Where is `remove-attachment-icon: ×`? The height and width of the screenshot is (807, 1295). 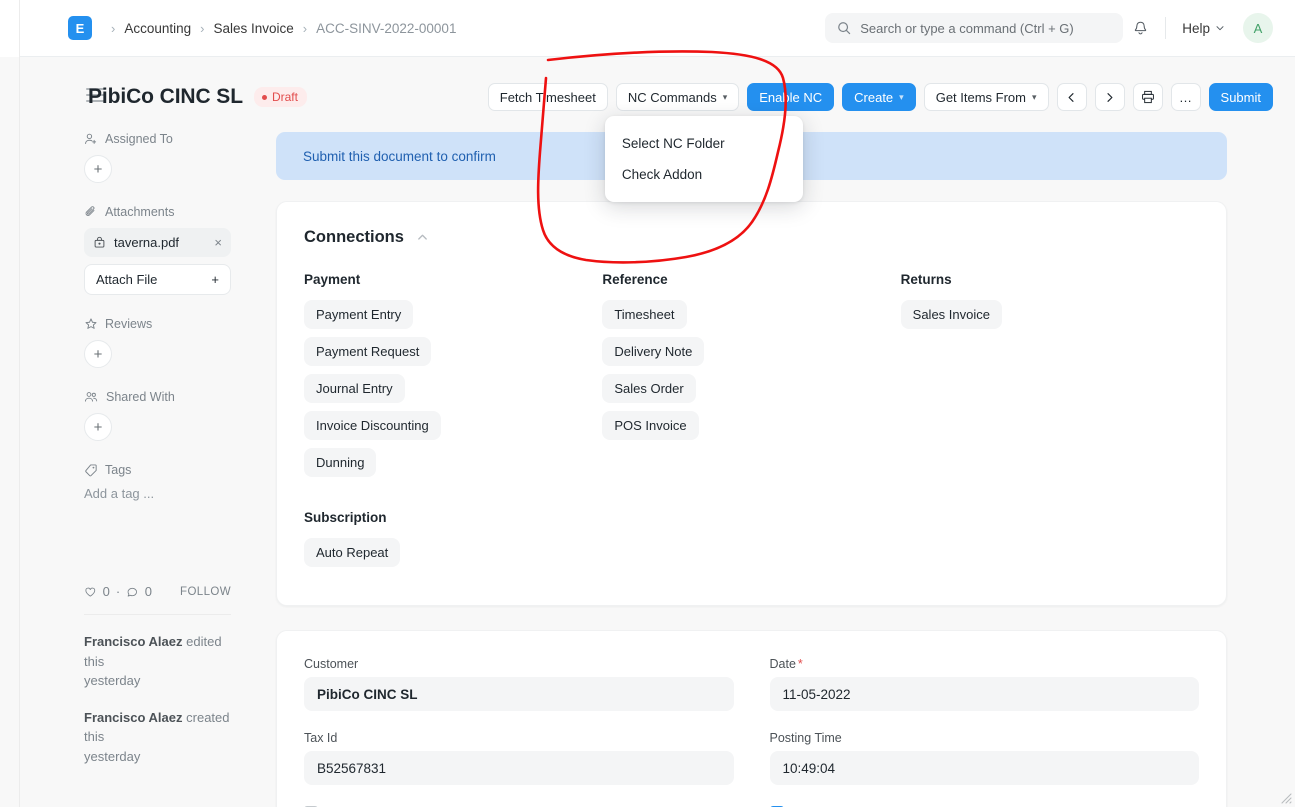 remove-attachment-icon: × is located at coordinates (218, 242).